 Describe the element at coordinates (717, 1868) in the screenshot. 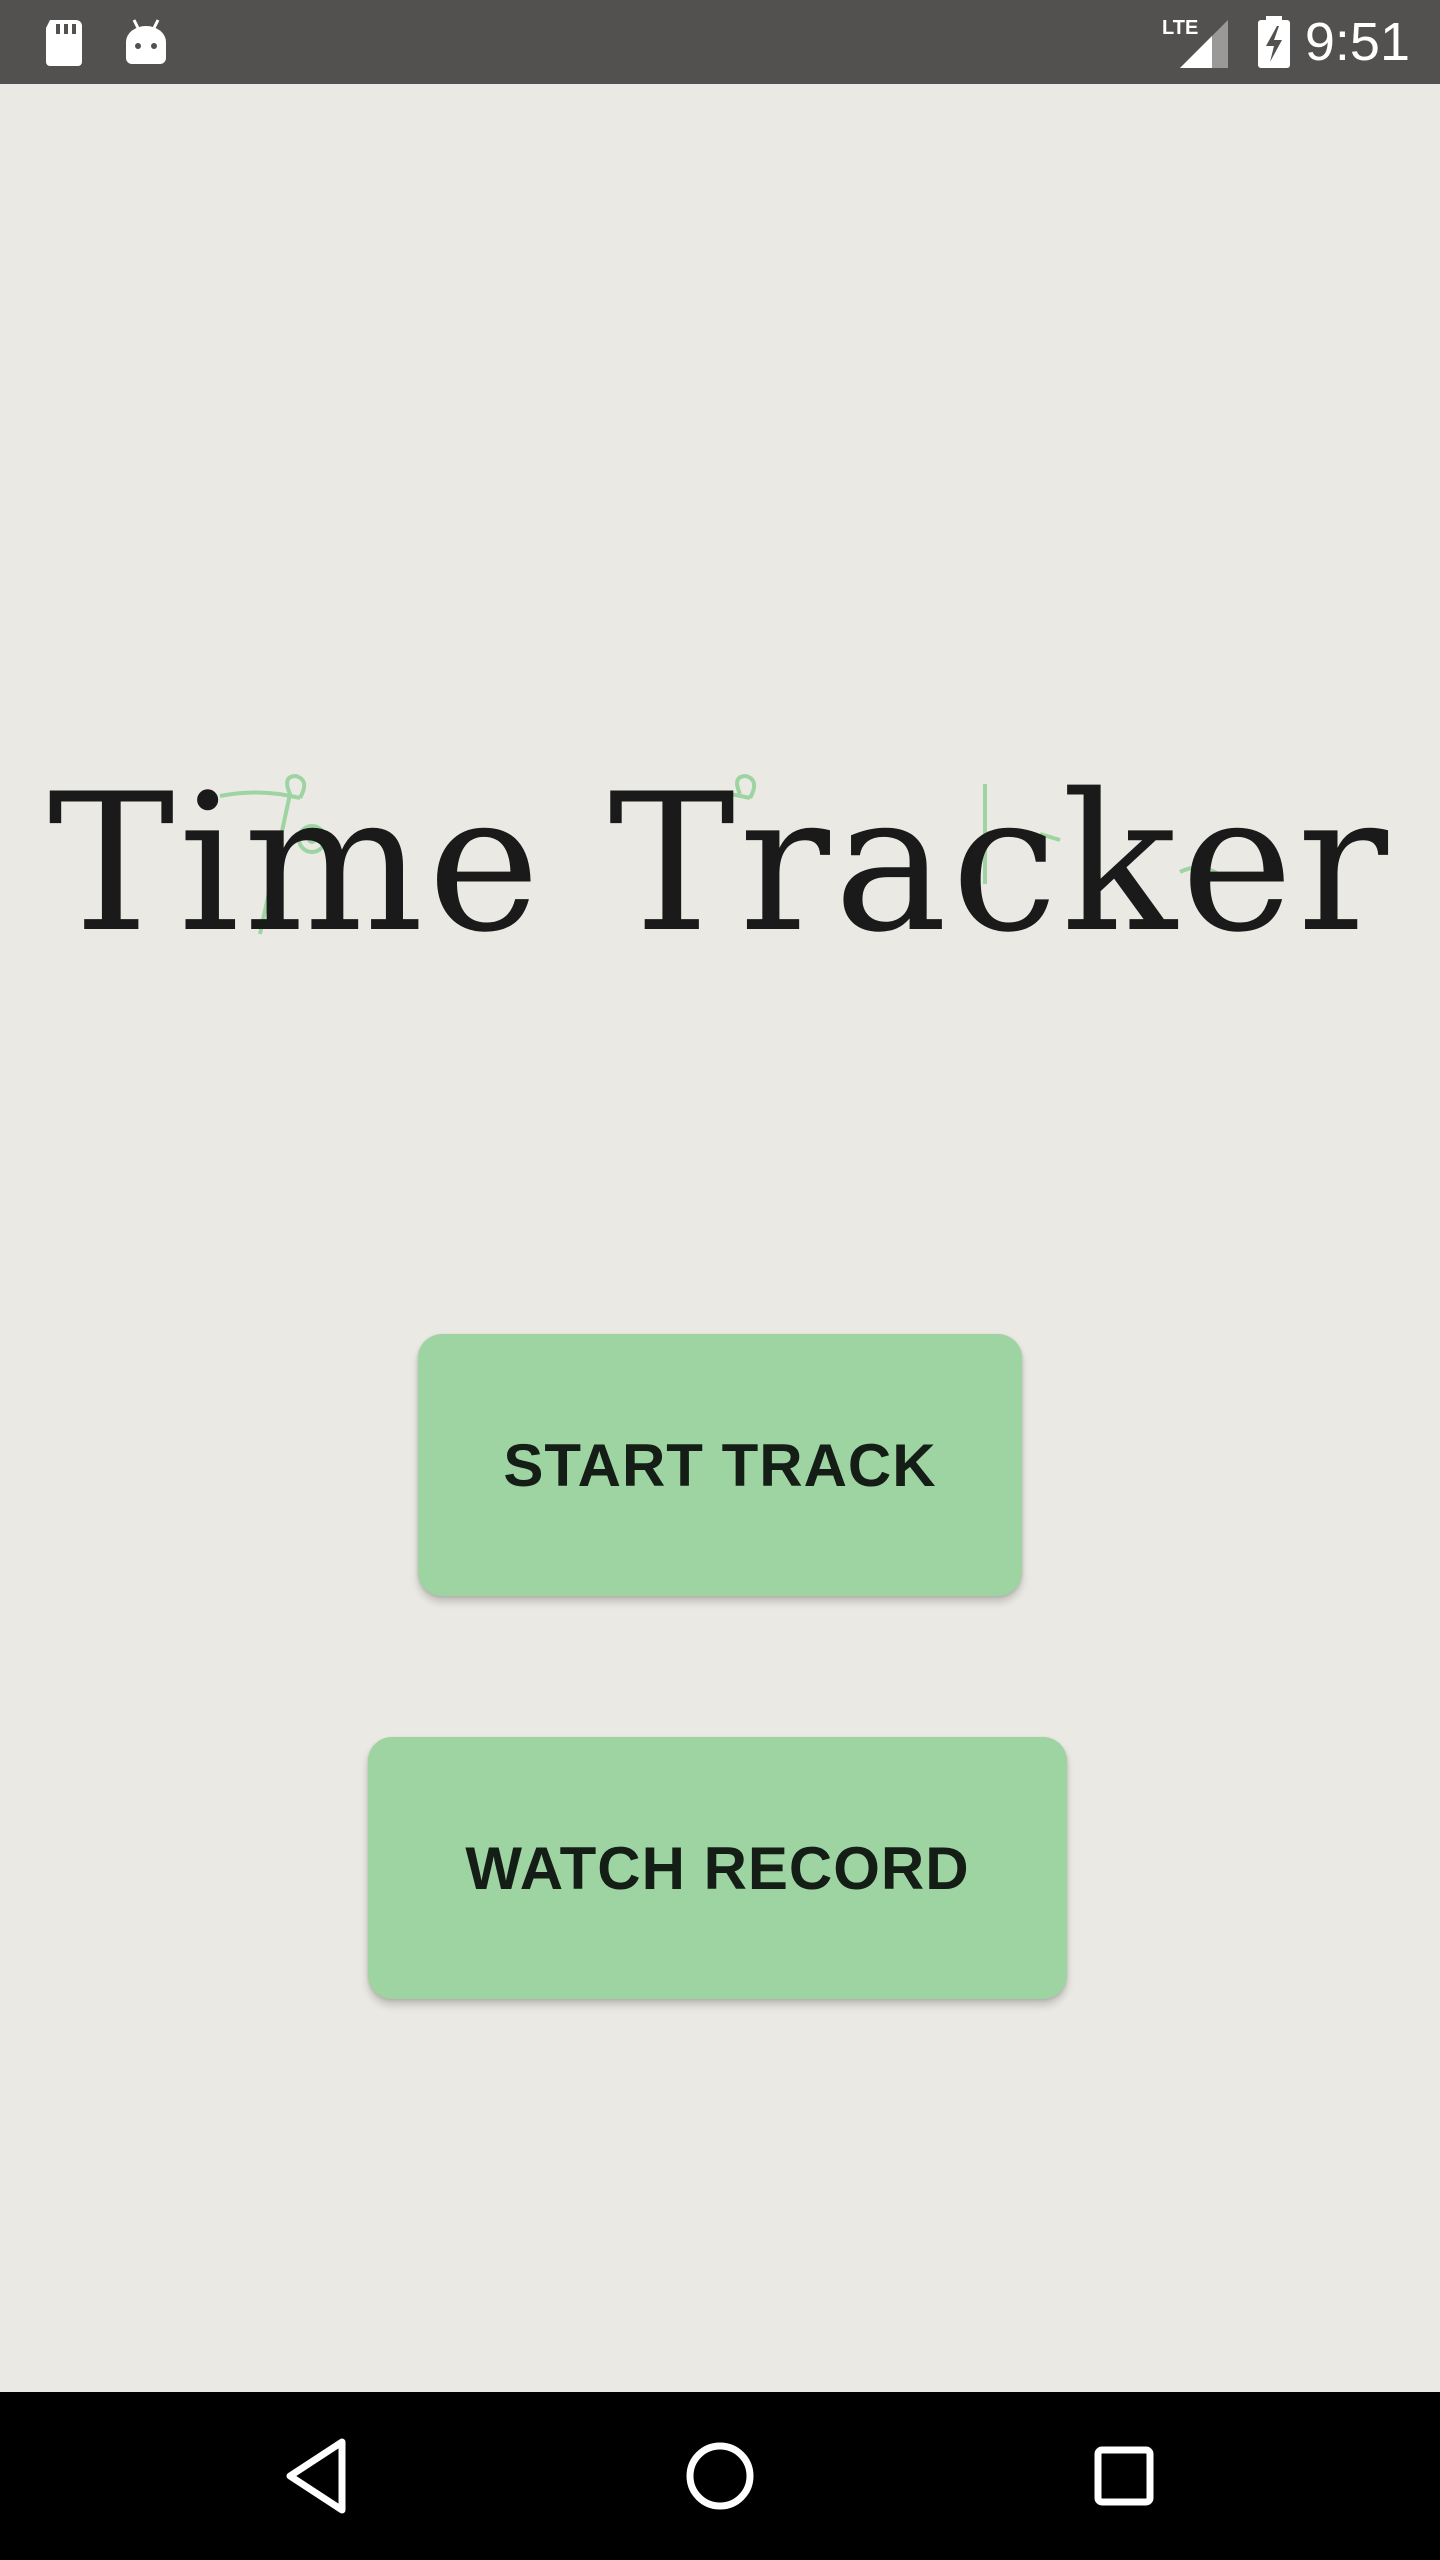

I see `watch-record-button: WATCH RECORD` at that location.